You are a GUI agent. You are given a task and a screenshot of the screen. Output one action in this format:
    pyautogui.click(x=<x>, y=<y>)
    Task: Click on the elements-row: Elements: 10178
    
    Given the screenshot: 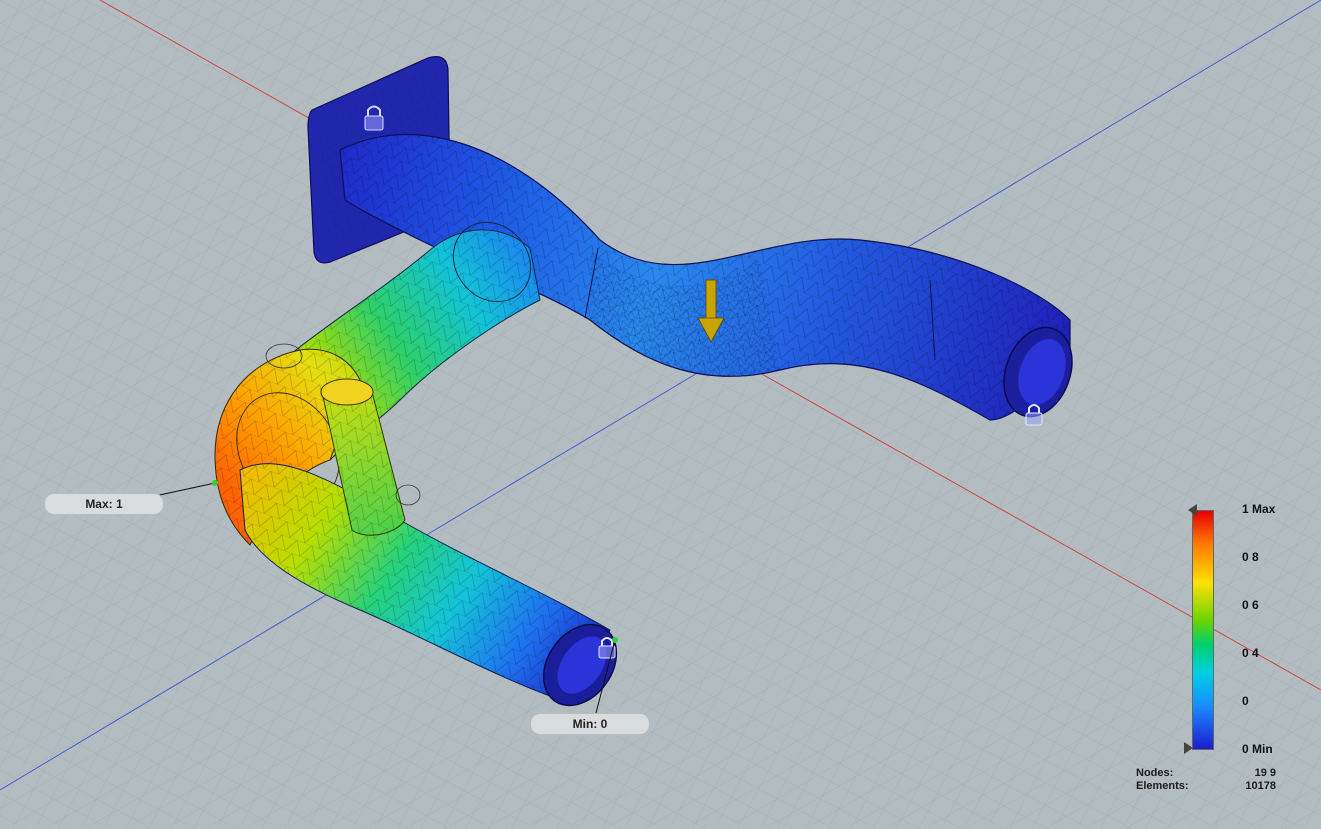 What is the action you would take?
    pyautogui.click(x=1206, y=786)
    